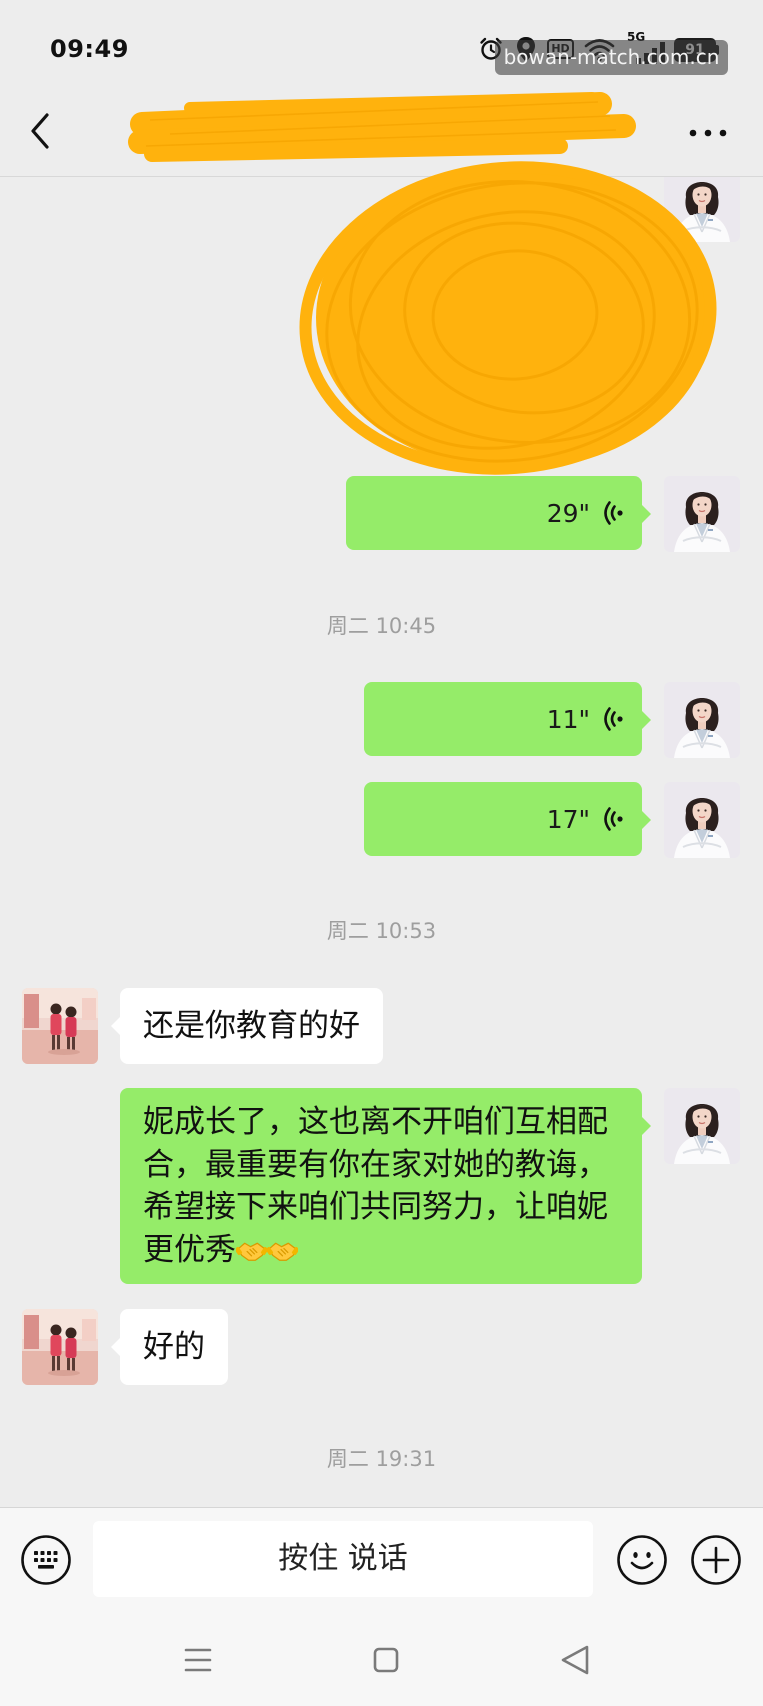  What do you see at coordinates (568, 719) in the screenshot?
I see `voice-duration: 11"` at bounding box center [568, 719].